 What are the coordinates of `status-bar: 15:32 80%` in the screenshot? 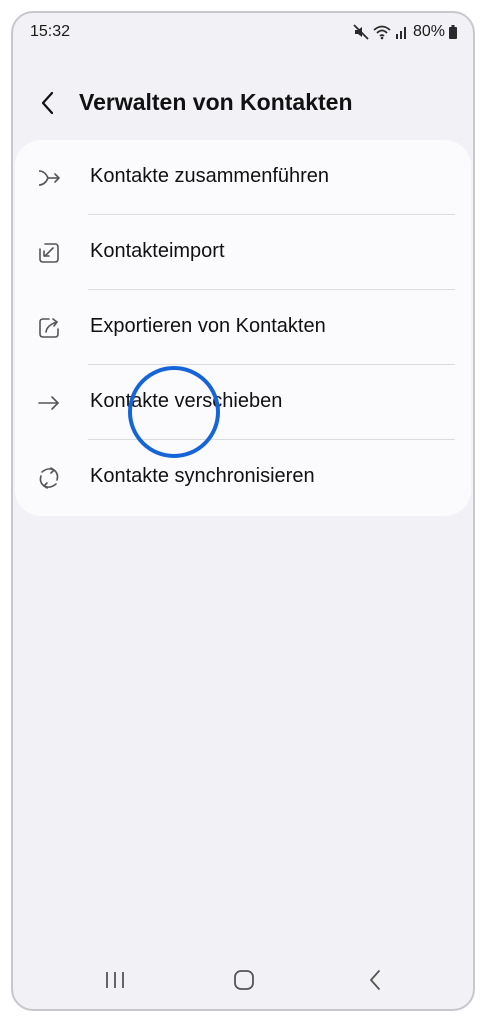 It's located at (243, 33).